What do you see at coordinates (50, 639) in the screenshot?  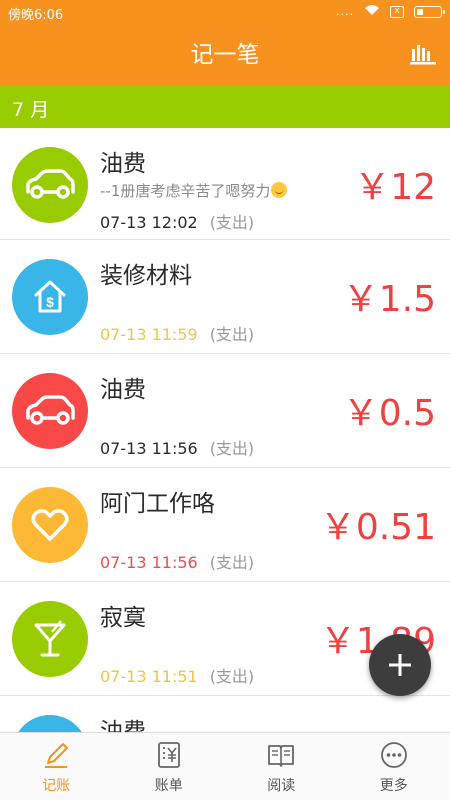 I see `cocktail-icon` at bounding box center [50, 639].